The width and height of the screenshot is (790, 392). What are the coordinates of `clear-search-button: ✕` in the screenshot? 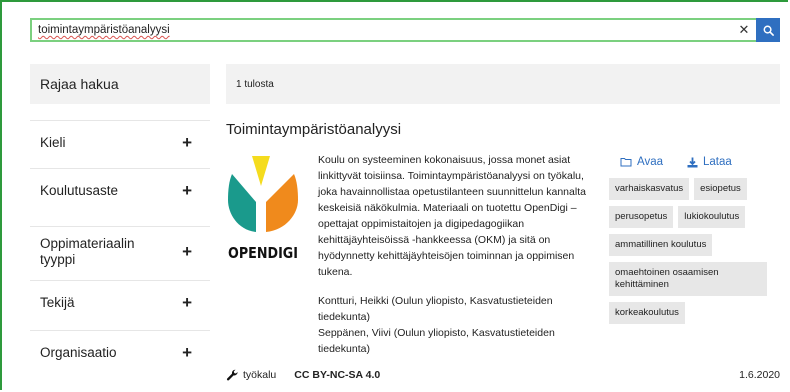 It's located at (744, 30).